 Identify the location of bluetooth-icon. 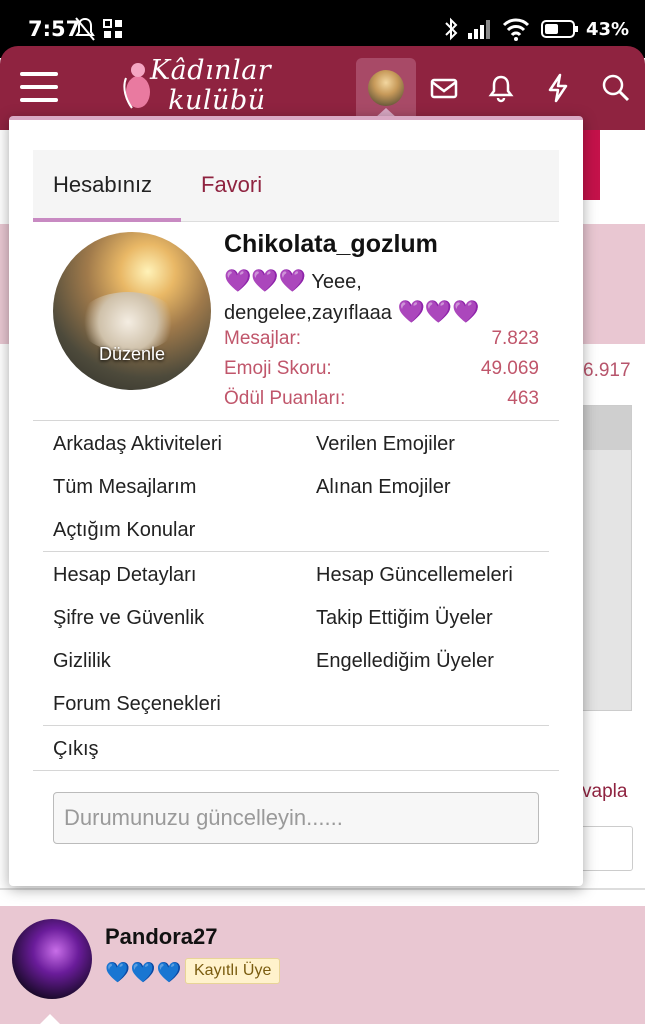
(451, 29).